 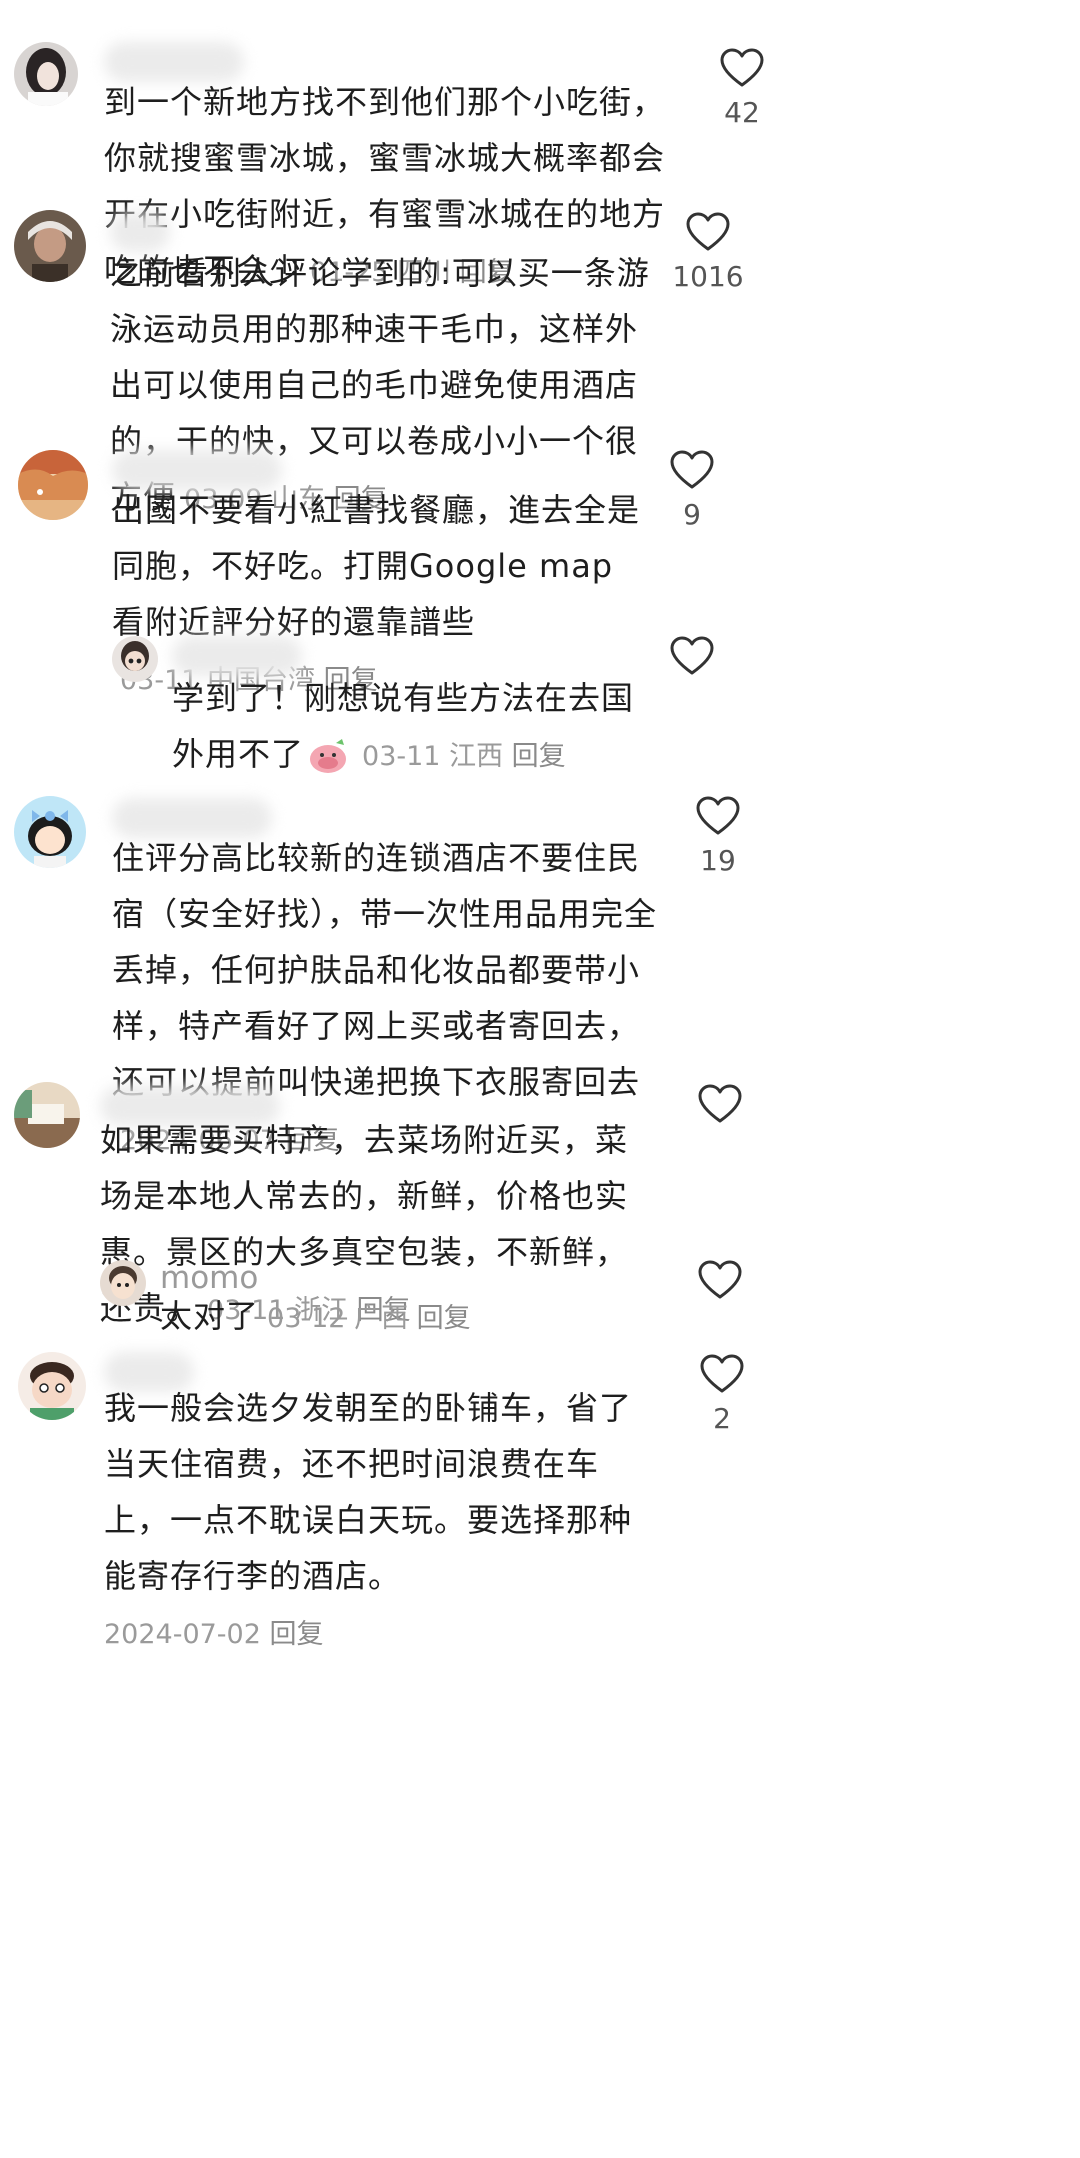 What do you see at coordinates (692, 514) in the screenshot?
I see `like-count: 9` at bounding box center [692, 514].